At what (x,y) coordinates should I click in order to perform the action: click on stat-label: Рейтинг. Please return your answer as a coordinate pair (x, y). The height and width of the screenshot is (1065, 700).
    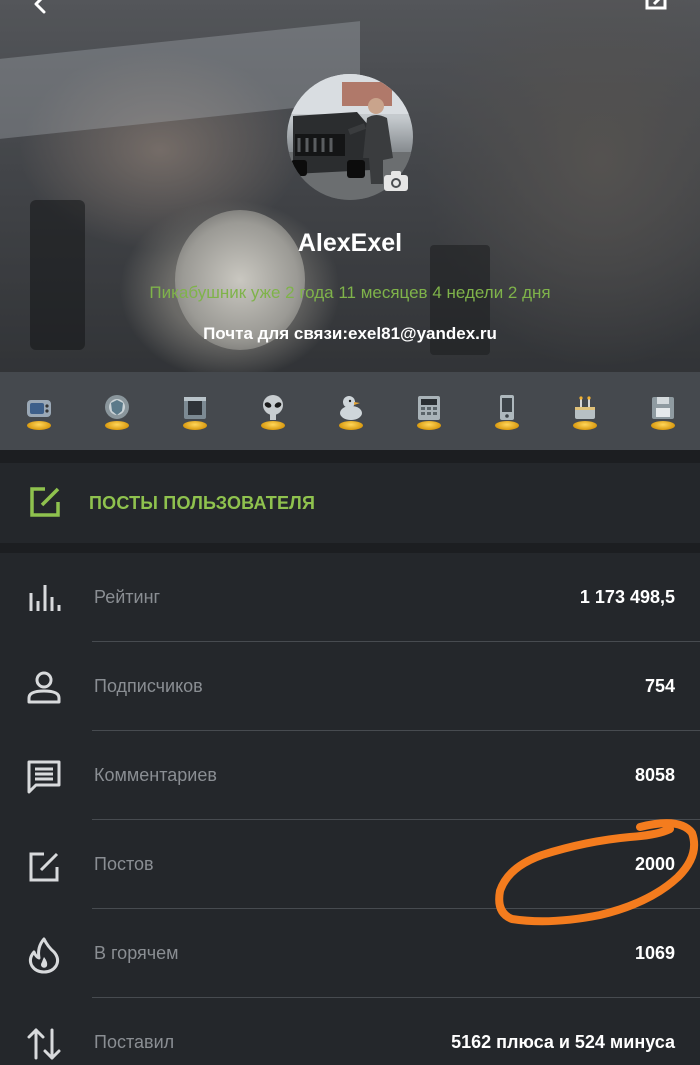
    Looking at the image, I should click on (127, 597).